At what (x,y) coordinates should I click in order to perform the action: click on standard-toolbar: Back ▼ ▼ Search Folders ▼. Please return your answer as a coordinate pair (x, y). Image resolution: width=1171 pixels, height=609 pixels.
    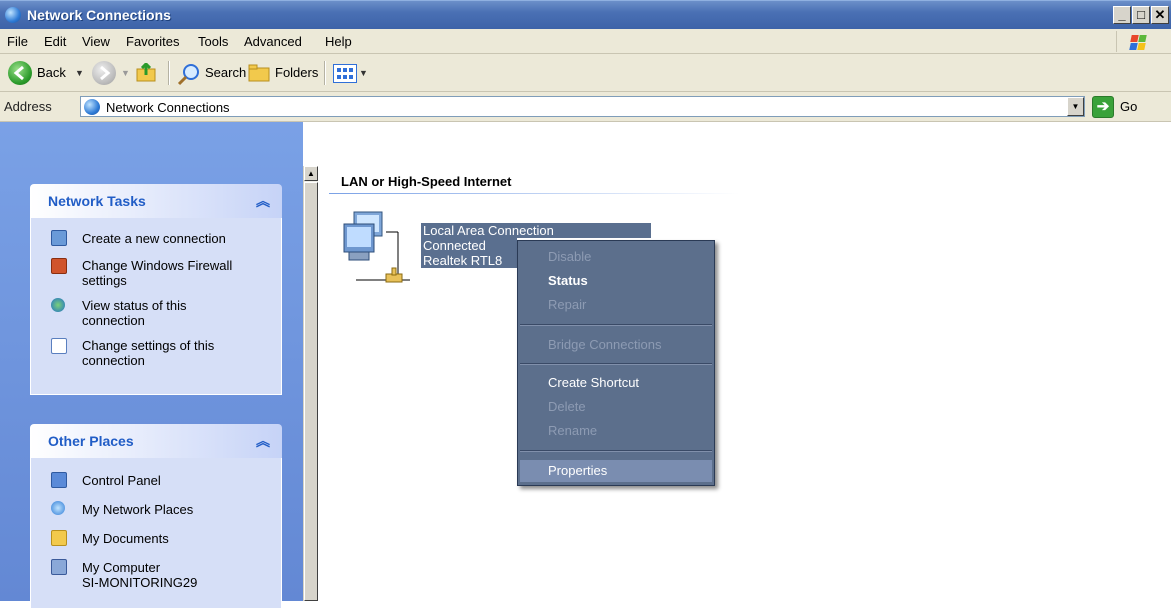
    Looking at the image, I should click on (585, 73).